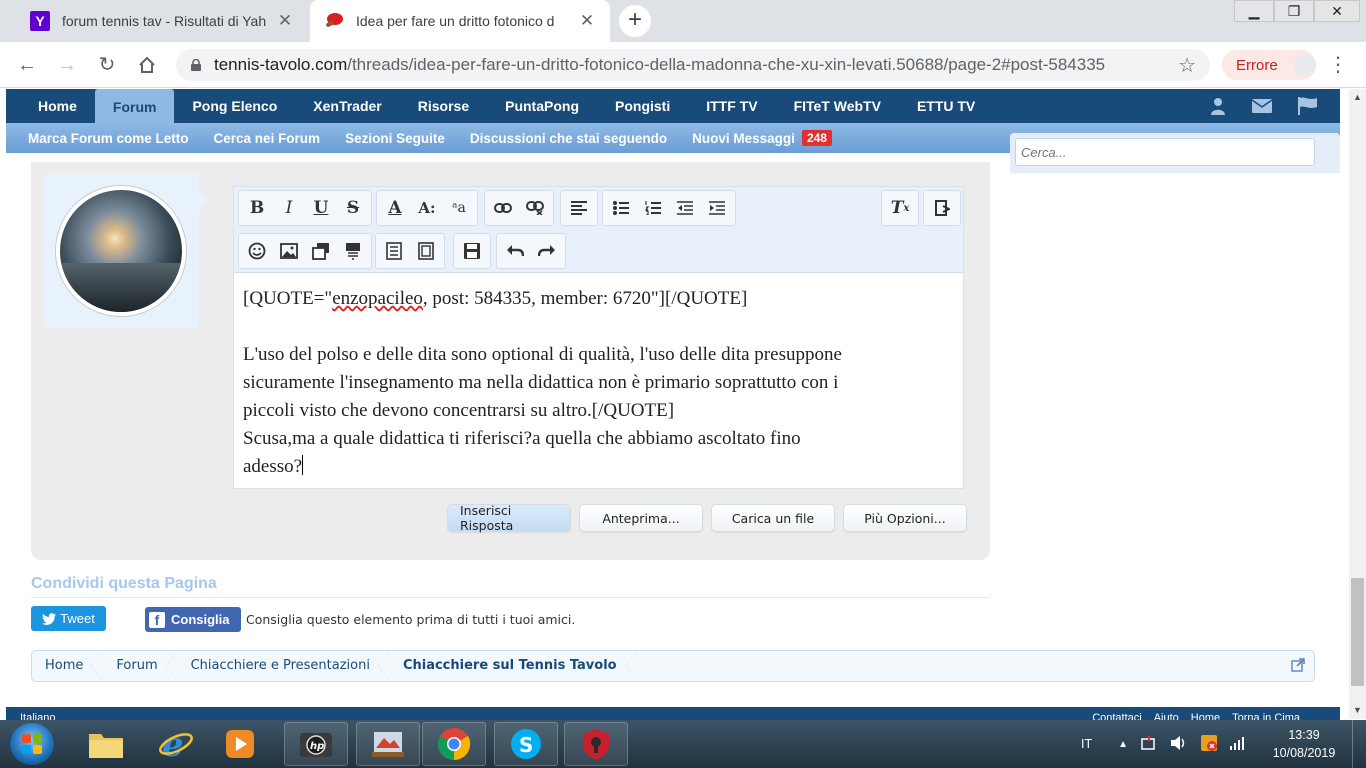 This screenshot has width=1366, height=768. What do you see at coordinates (731, 106) in the screenshot?
I see `nav-tab-ittf-tv: ITTF TV` at bounding box center [731, 106].